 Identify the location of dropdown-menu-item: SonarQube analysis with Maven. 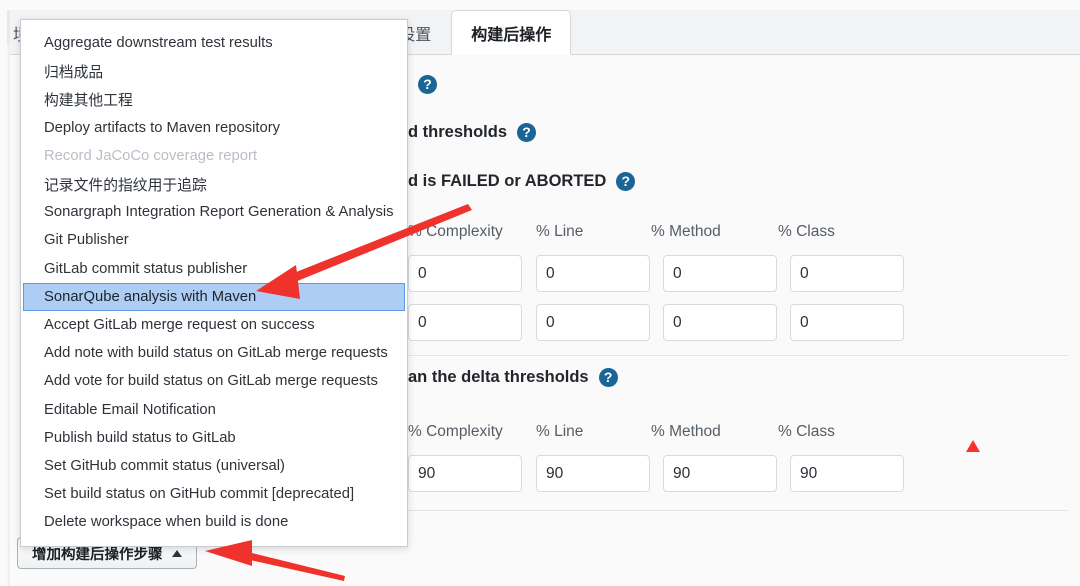
(214, 296).